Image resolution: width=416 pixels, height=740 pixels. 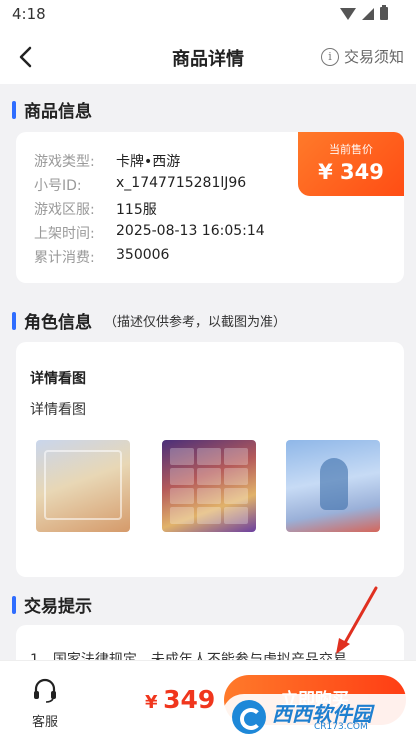 I want to click on bottom-price: ¥ 349, so click(x=180, y=699).